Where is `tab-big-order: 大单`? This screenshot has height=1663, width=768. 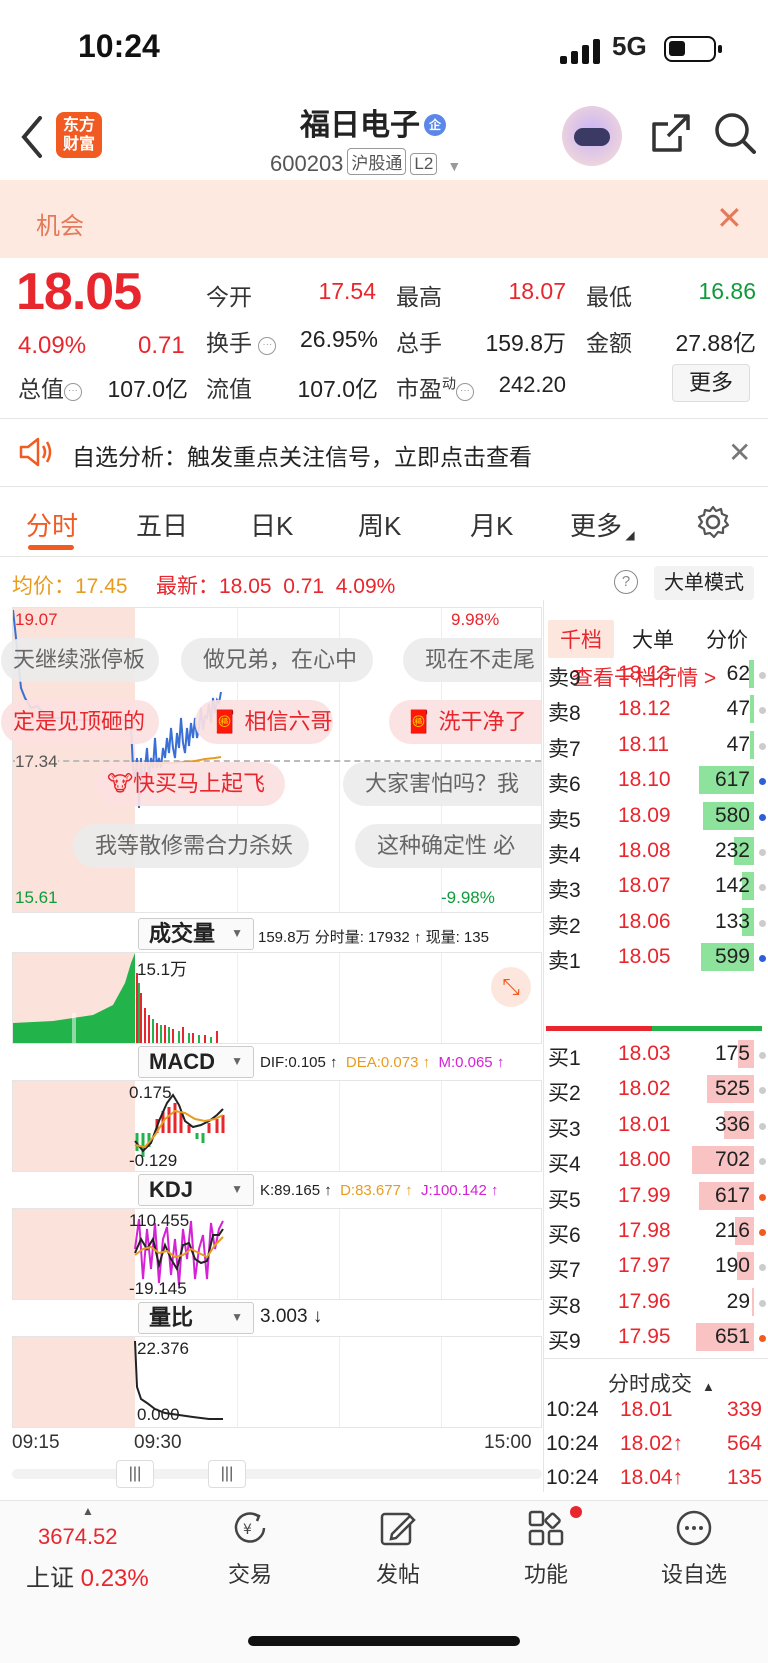 tab-big-order: 大单 is located at coordinates (653, 639).